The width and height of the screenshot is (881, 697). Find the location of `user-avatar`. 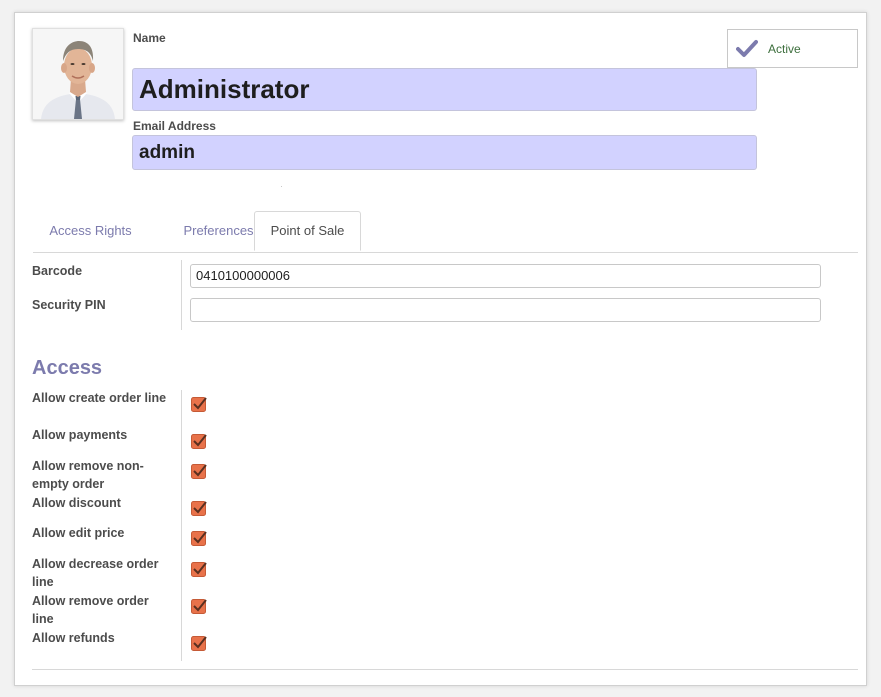

user-avatar is located at coordinates (78, 74).